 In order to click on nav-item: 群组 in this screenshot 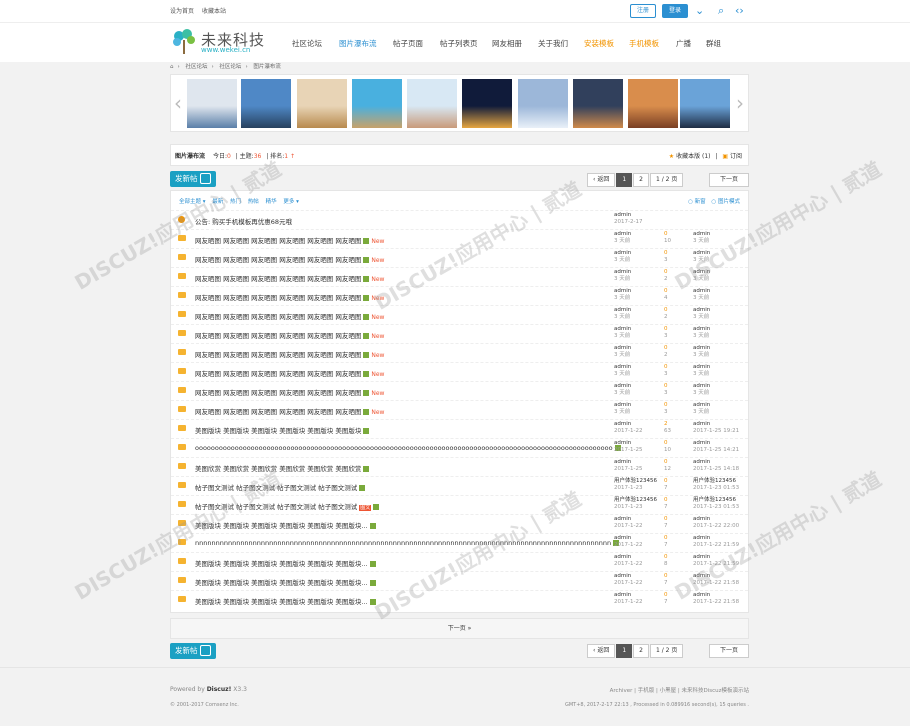, I will do `click(713, 43)`.